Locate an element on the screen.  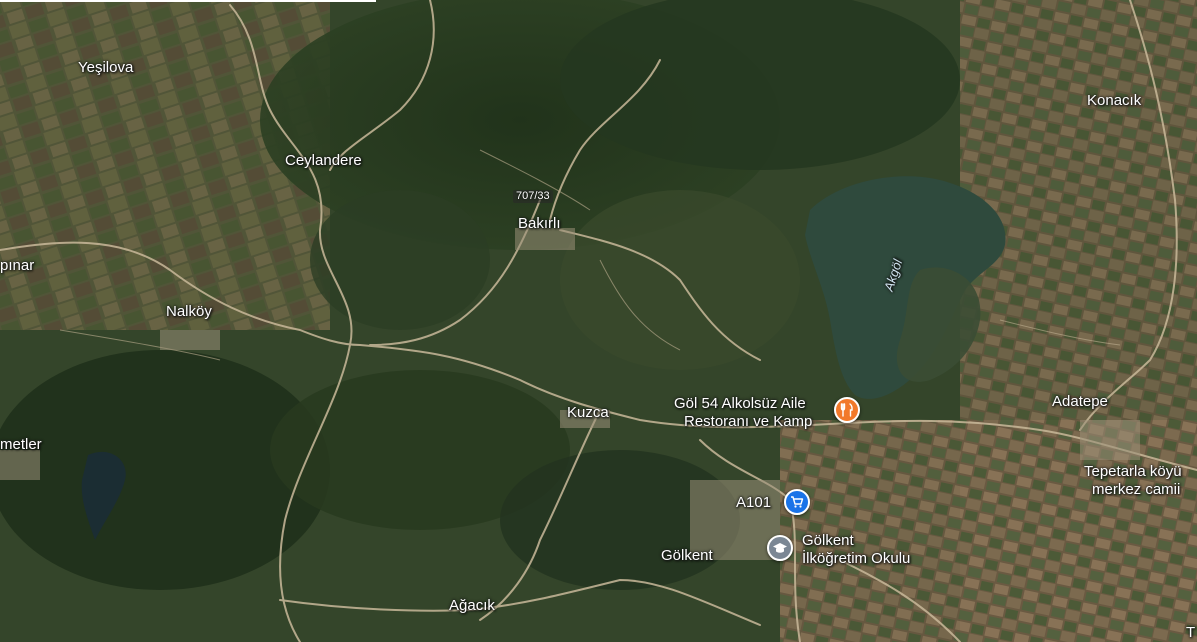
place-label-agacik: Ağacık is located at coordinates (472, 606).